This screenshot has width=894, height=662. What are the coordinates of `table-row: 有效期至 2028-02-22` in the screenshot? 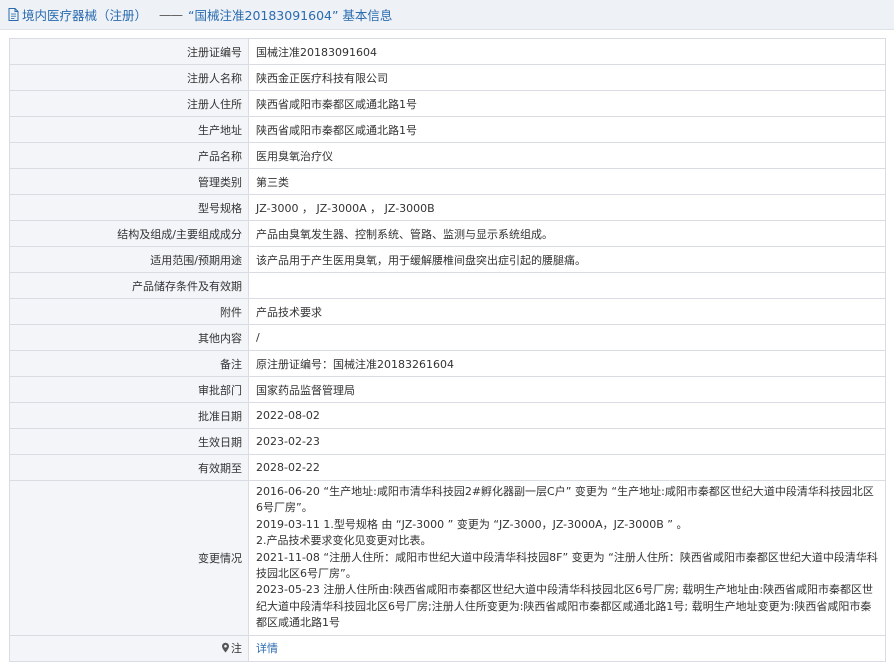 It's located at (447, 467).